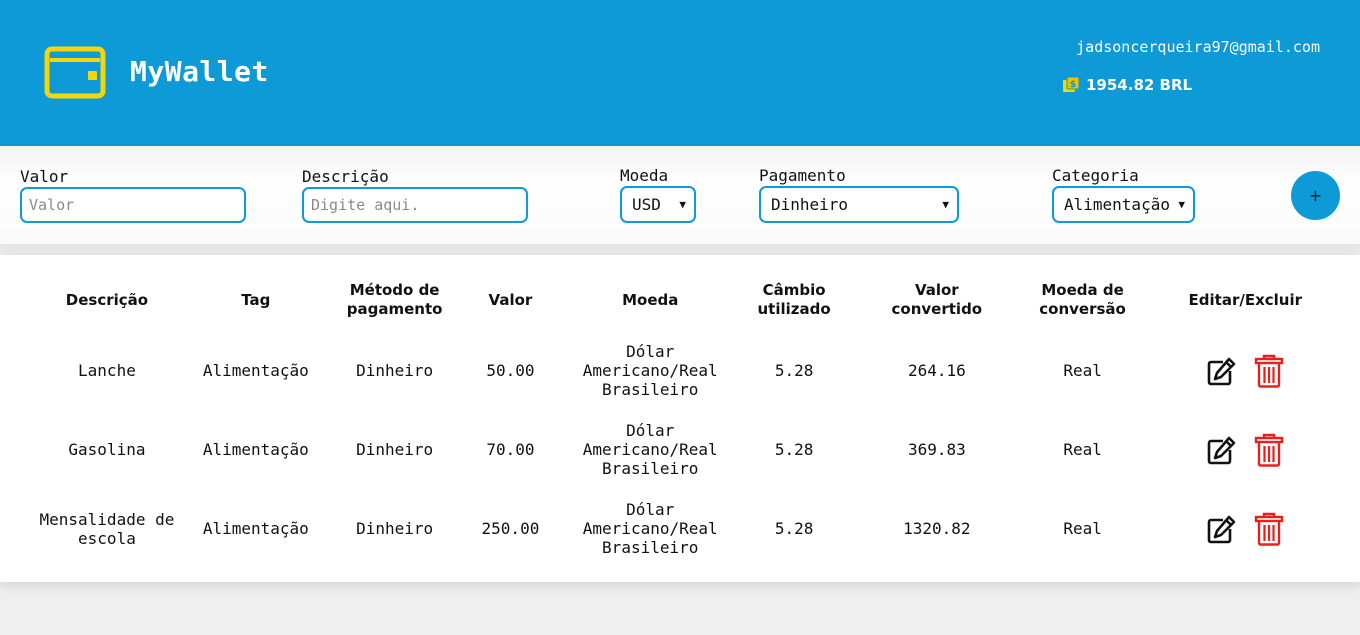  Describe the element at coordinates (810, 204) in the screenshot. I see `pagamento-selected: Dinheiro` at that location.